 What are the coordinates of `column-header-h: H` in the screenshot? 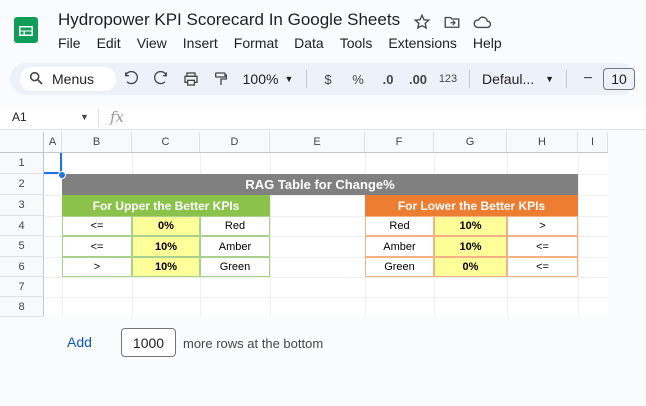 It's located at (542, 142).